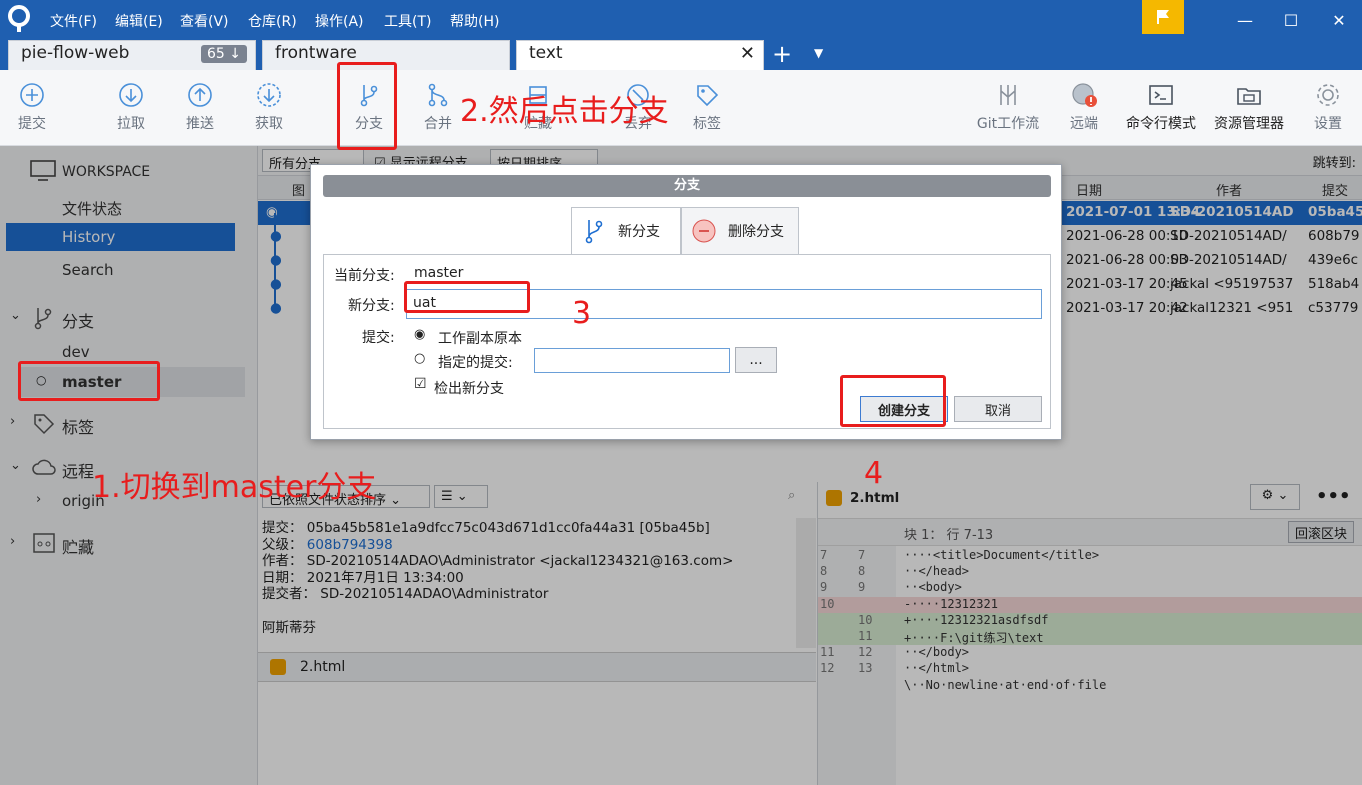 This screenshot has width=1362, height=785. What do you see at coordinates (200, 124) in the screenshot?
I see `push-label: 推送` at bounding box center [200, 124].